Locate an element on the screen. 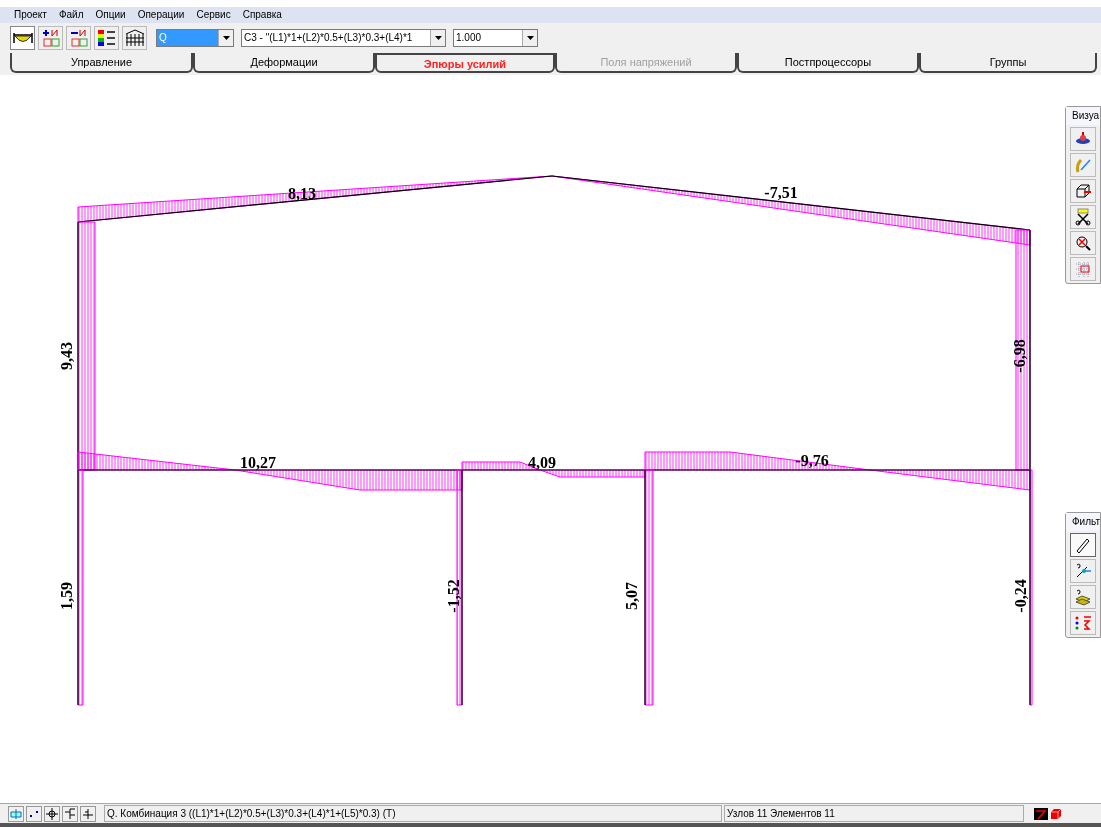 The image size is (1101, 827). split-icon is located at coordinates (16, 813).